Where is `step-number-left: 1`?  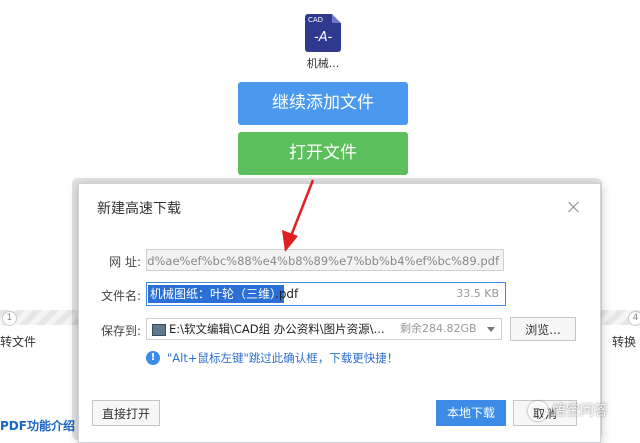 step-number-left: 1 is located at coordinates (9, 318).